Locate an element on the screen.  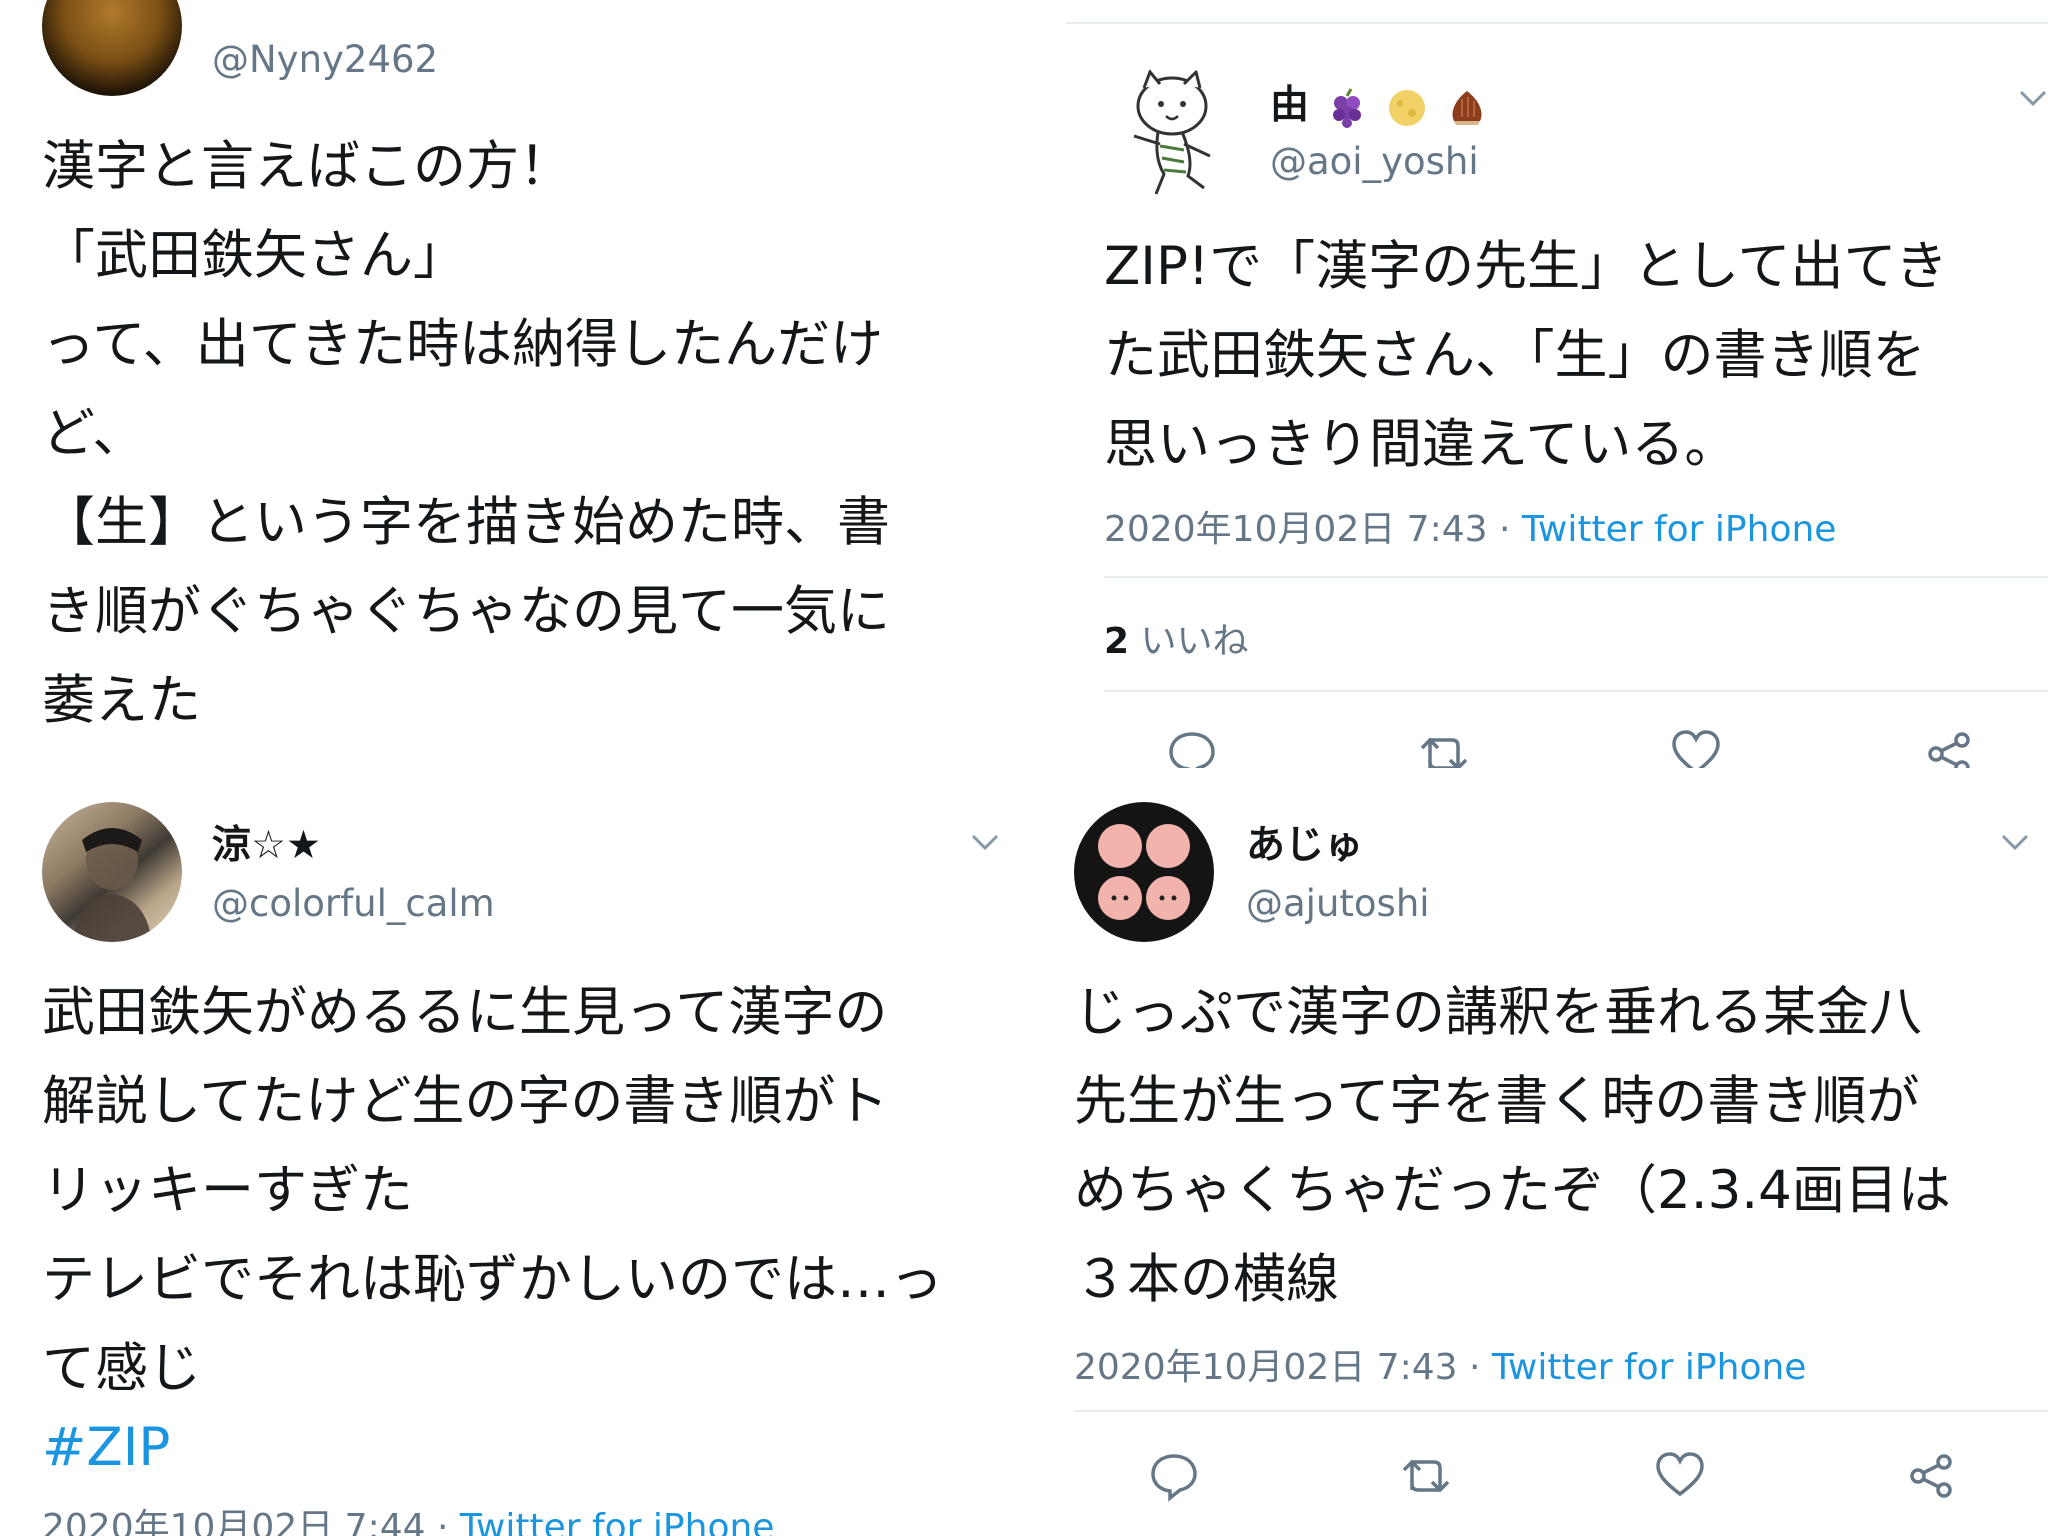
timestamp: 2020年10月02日 7:44 is located at coordinates (234, 1521).